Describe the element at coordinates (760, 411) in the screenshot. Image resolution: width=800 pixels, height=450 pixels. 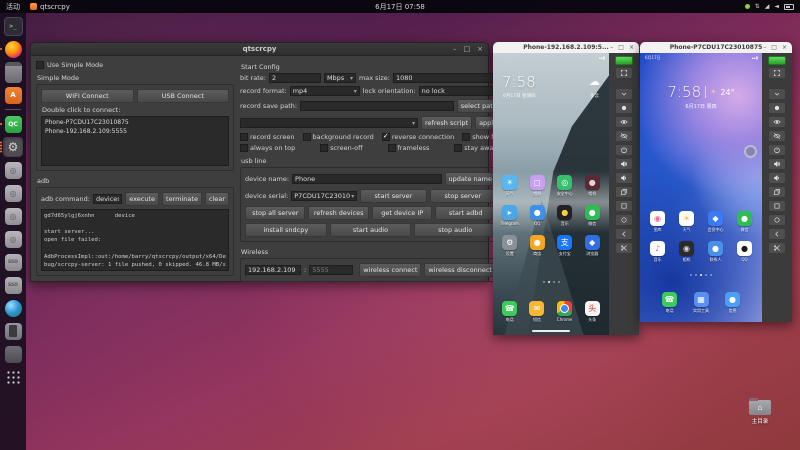
I see `home-folder-shortcut: ⌂ 主目录` at that location.